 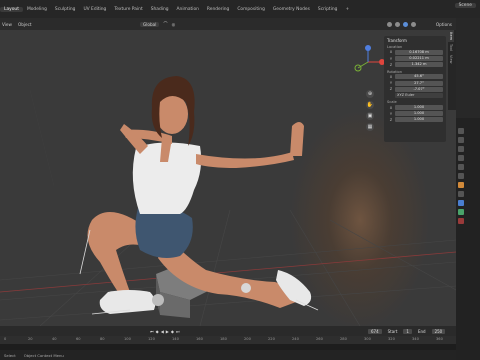 I want to click on scale-z-row: Z 1.000, so click(x=415, y=120).